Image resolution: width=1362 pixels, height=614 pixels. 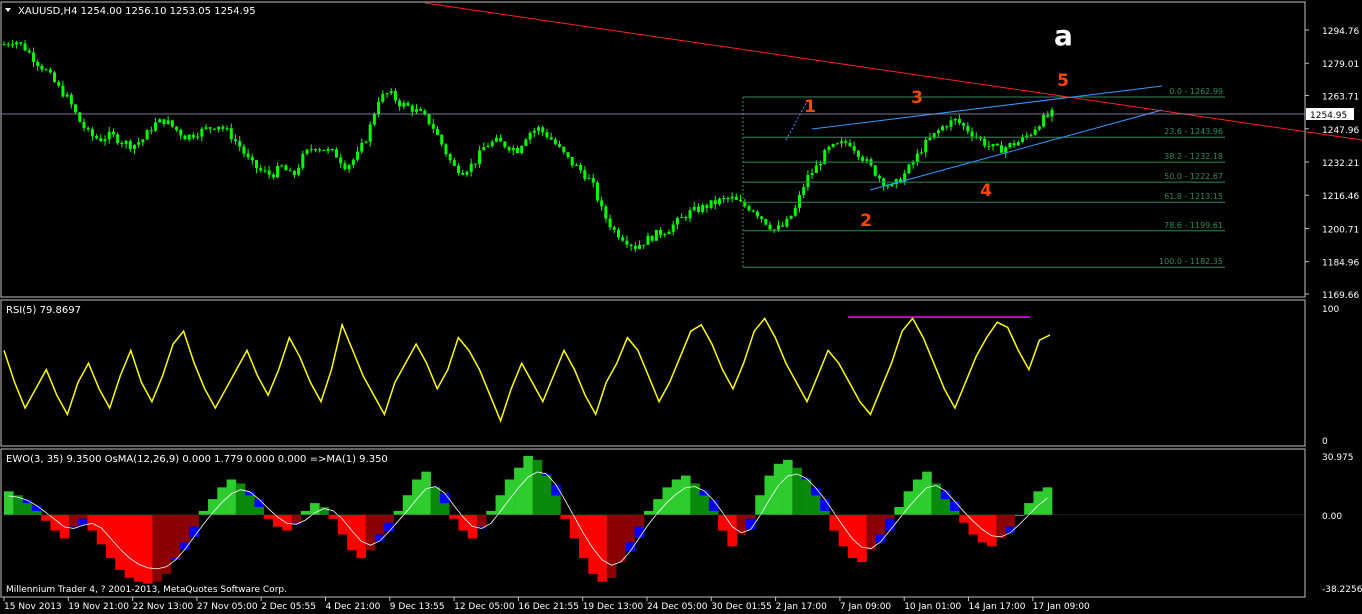 I want to click on rsi-axis-label-bottom: 0, so click(x=1325, y=442).